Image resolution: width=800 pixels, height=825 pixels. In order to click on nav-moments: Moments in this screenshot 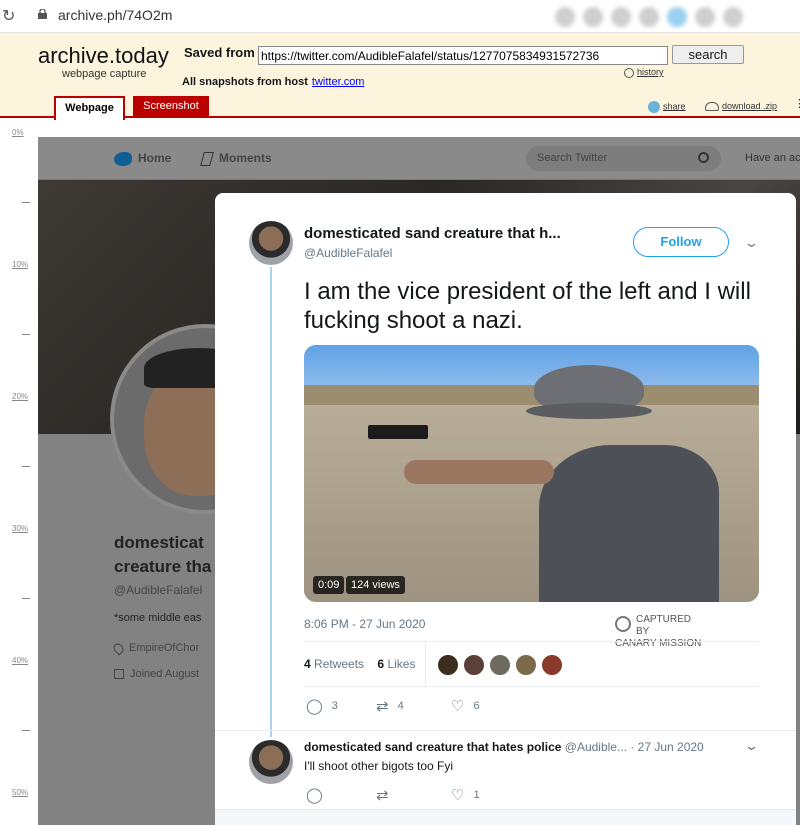, I will do `click(236, 158)`.